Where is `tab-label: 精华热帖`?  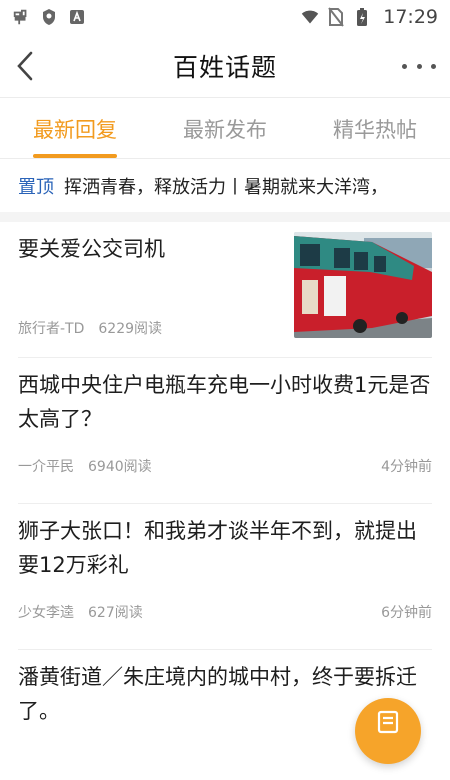
tab-label: 精华热帖 is located at coordinates (375, 129).